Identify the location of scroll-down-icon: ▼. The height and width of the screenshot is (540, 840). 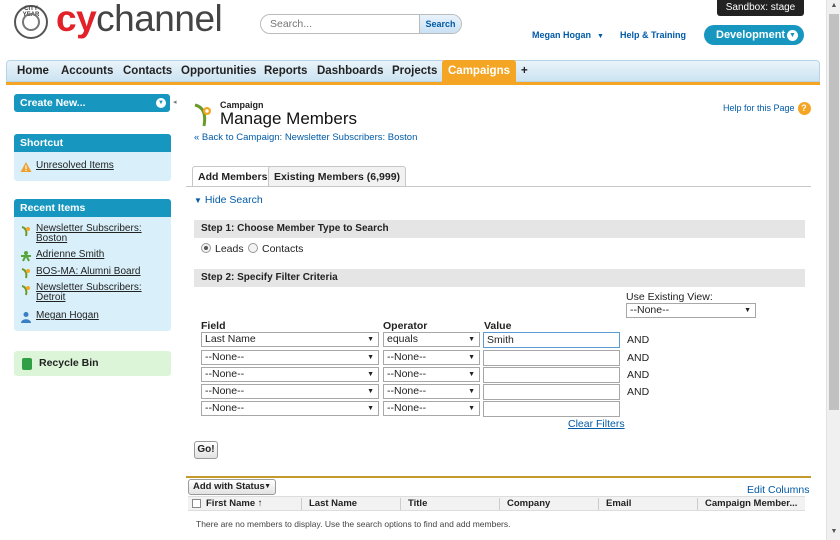
(834, 531).